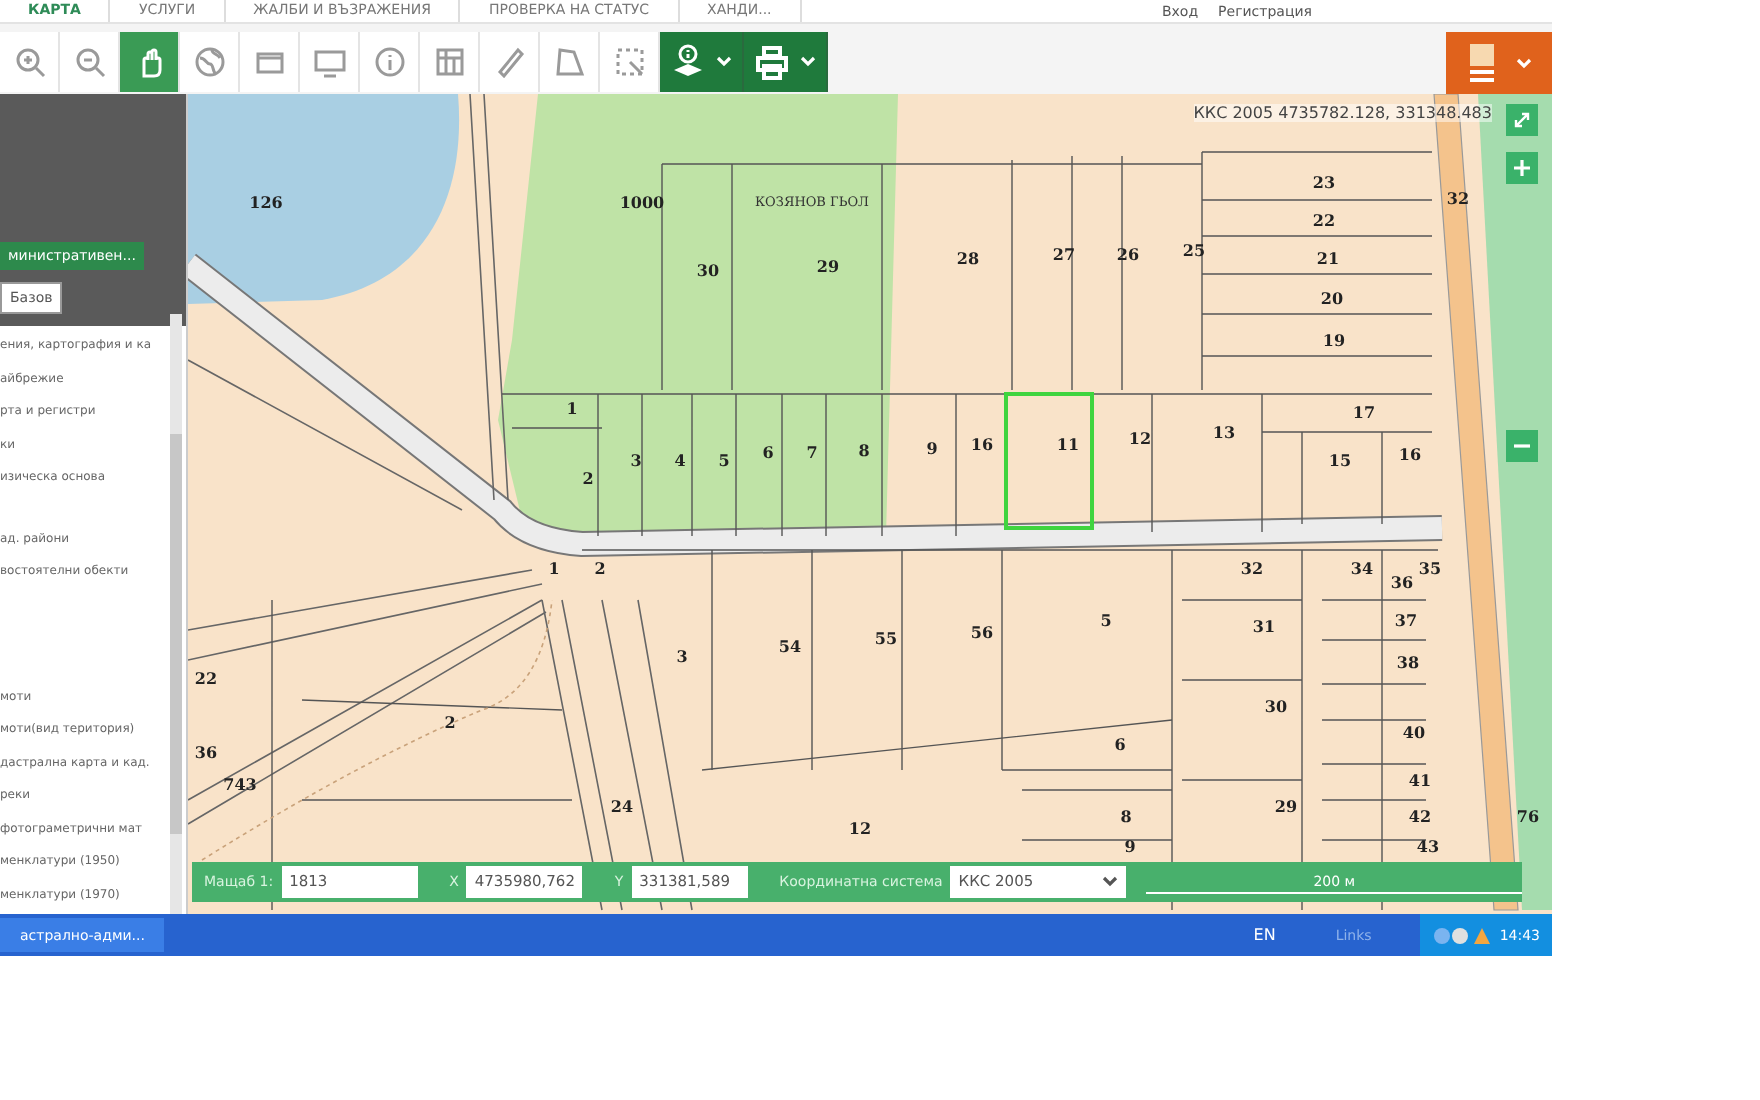  Describe the element at coordinates (1194, 250) in the screenshot. I see `parcel-number: 25` at that location.